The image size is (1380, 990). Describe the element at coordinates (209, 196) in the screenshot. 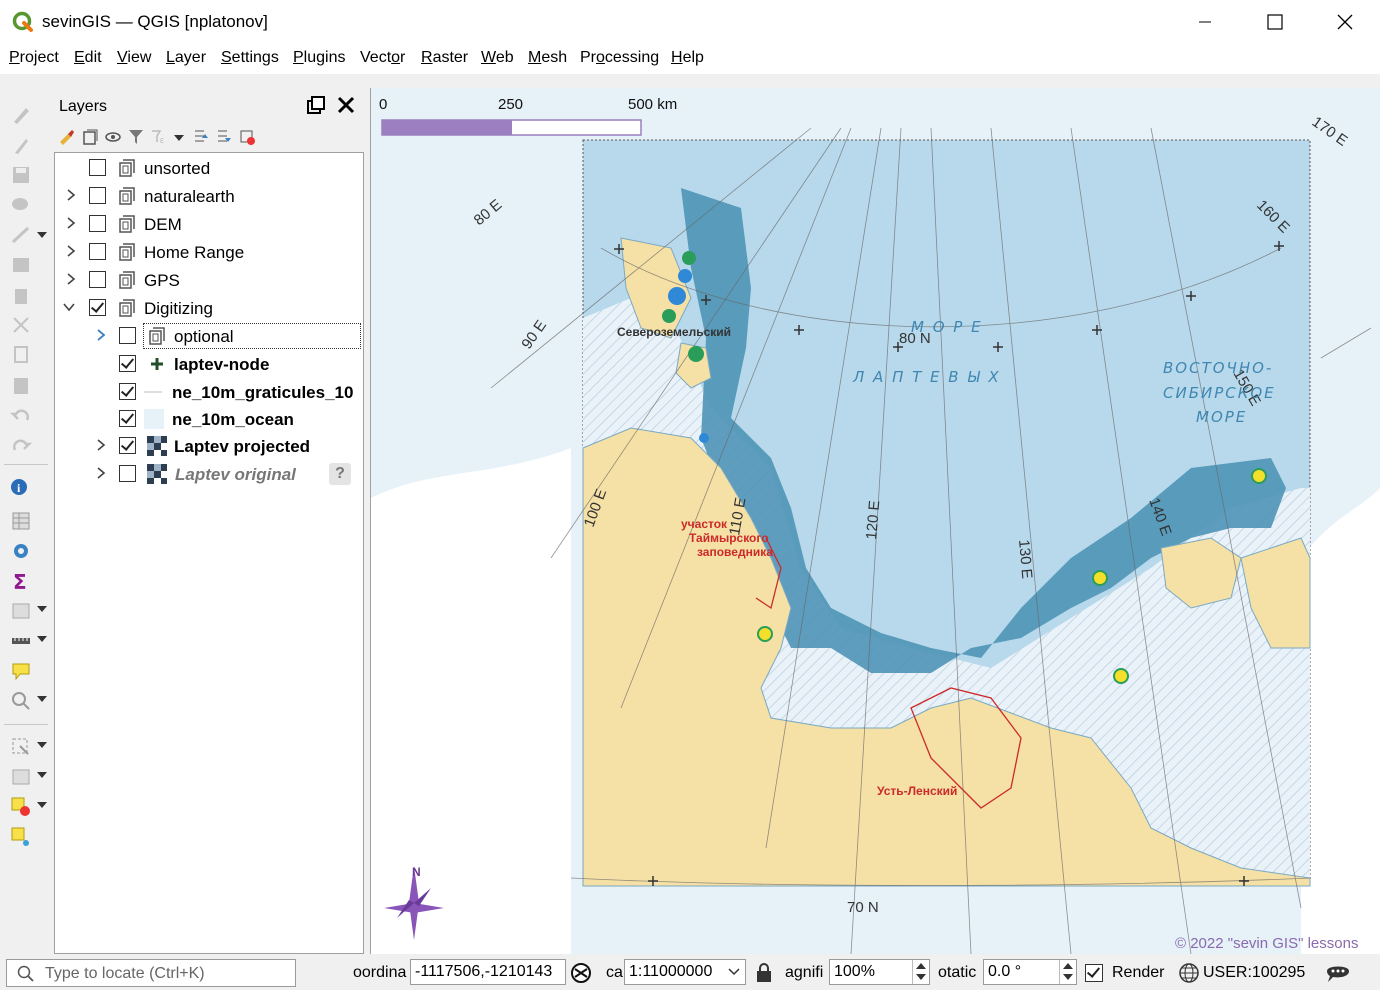

I see `layer-tree-item-naturalearth: naturalearth` at that location.